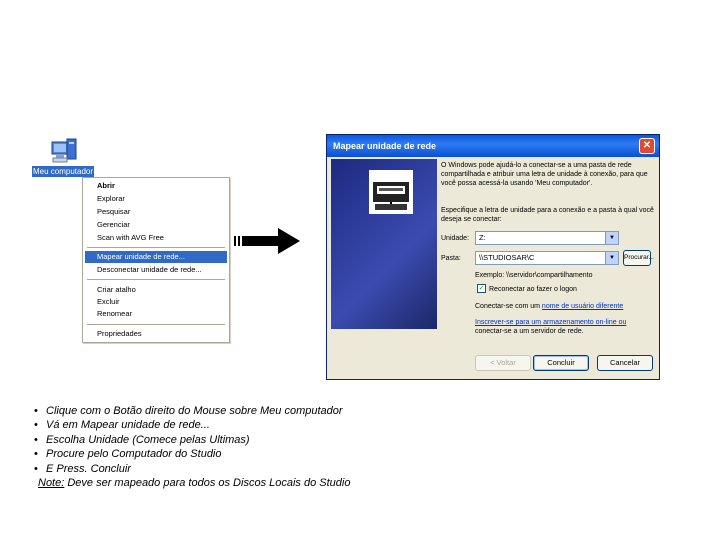 Image resolution: width=720 pixels, height=540 pixels. What do you see at coordinates (384, 244) in the screenshot?
I see `wizard-side-panel` at bounding box center [384, 244].